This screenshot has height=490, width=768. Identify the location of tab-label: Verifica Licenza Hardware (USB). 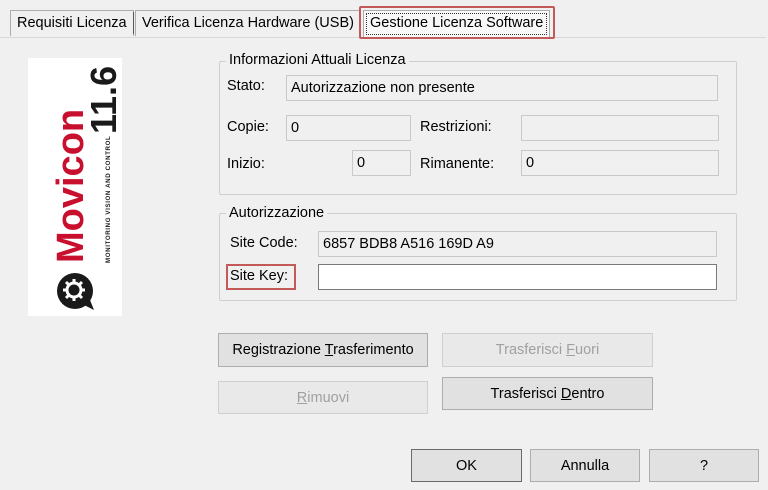
(248, 23).